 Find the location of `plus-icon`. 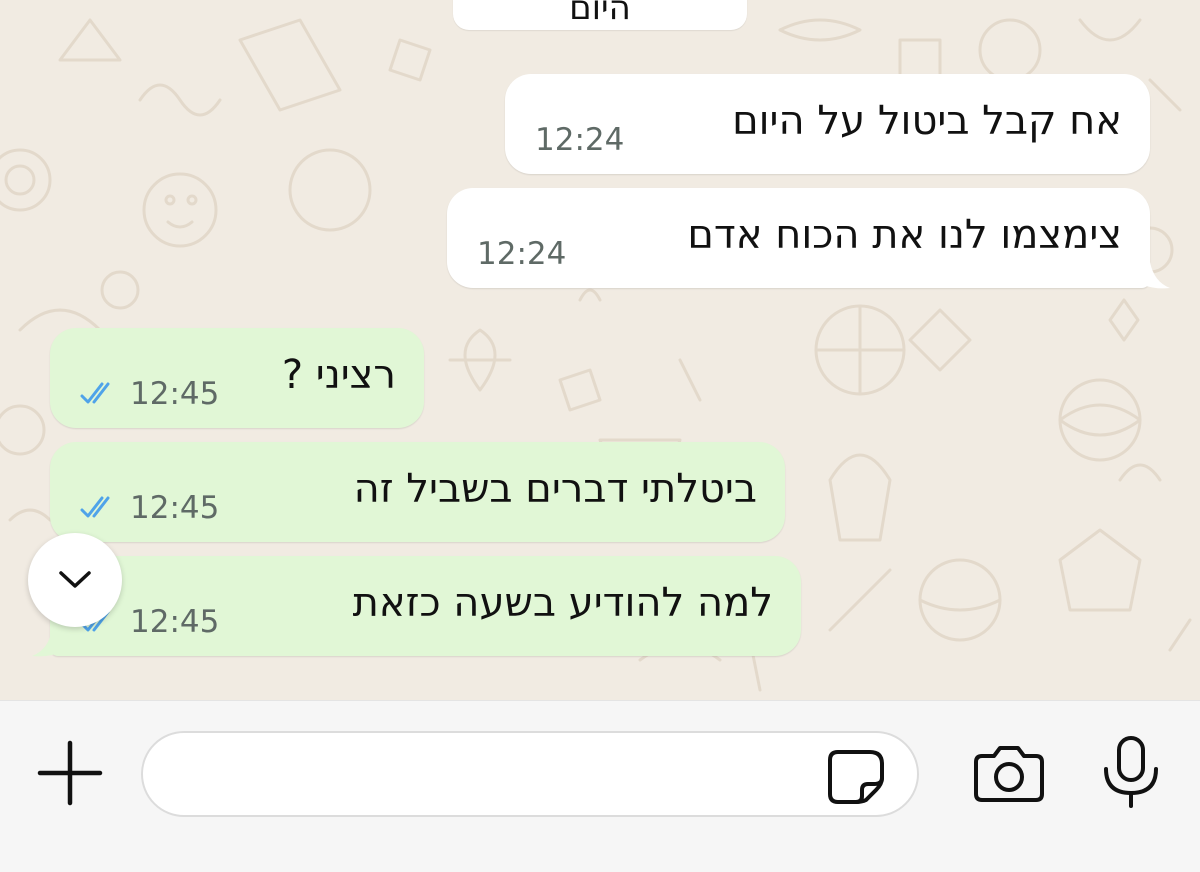

plus-icon is located at coordinates (70, 773).